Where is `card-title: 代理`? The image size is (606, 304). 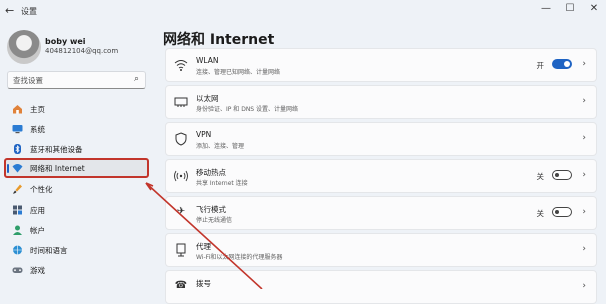
card-title: 代理 is located at coordinates (203, 246).